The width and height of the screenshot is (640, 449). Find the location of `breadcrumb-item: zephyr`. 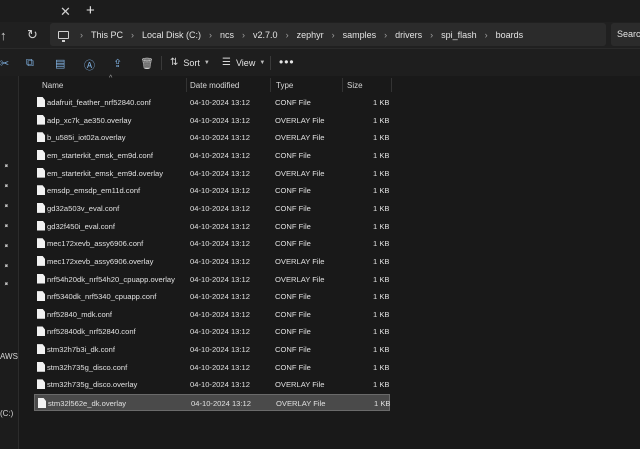

breadcrumb-item: zephyr is located at coordinates (310, 35).